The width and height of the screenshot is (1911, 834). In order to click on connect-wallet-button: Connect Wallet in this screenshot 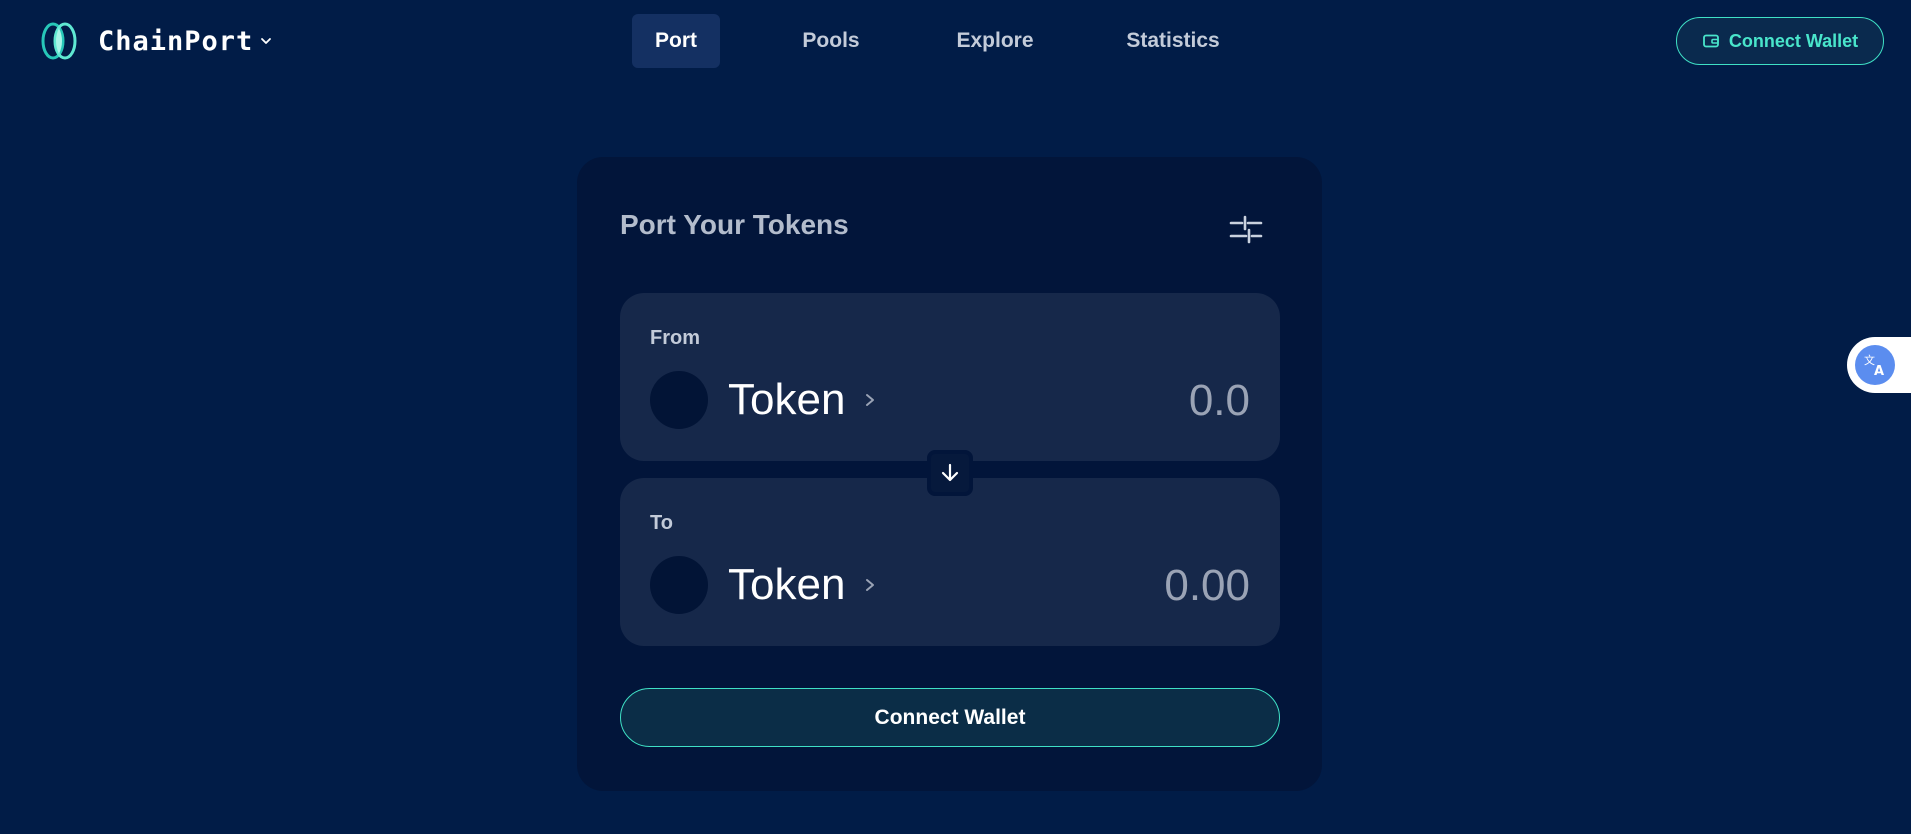, I will do `click(950, 717)`.